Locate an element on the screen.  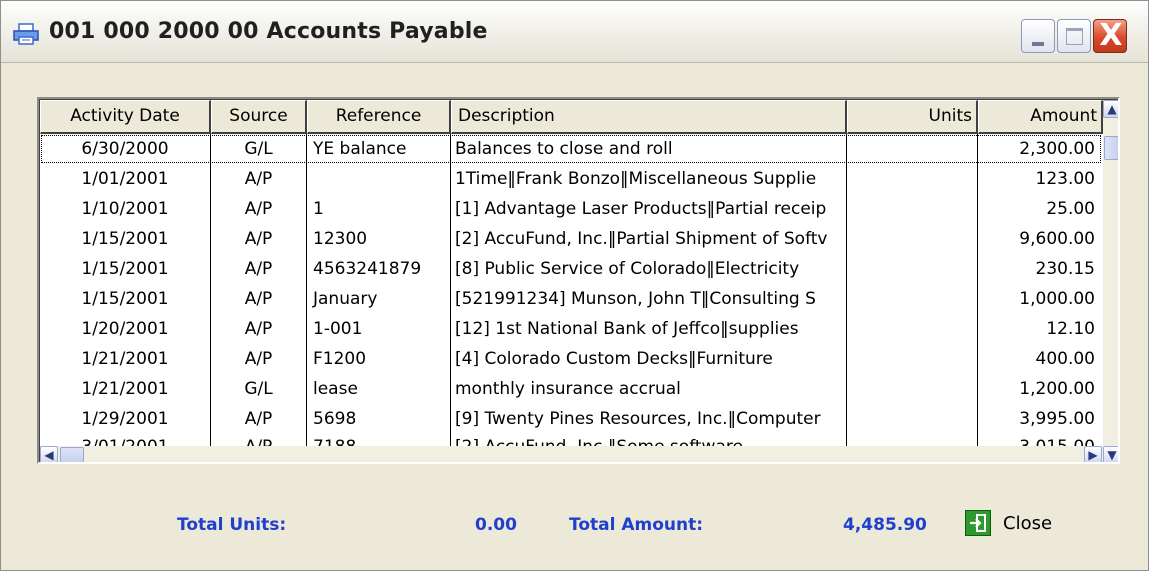
maximize-icon is located at coordinates (1074, 36).